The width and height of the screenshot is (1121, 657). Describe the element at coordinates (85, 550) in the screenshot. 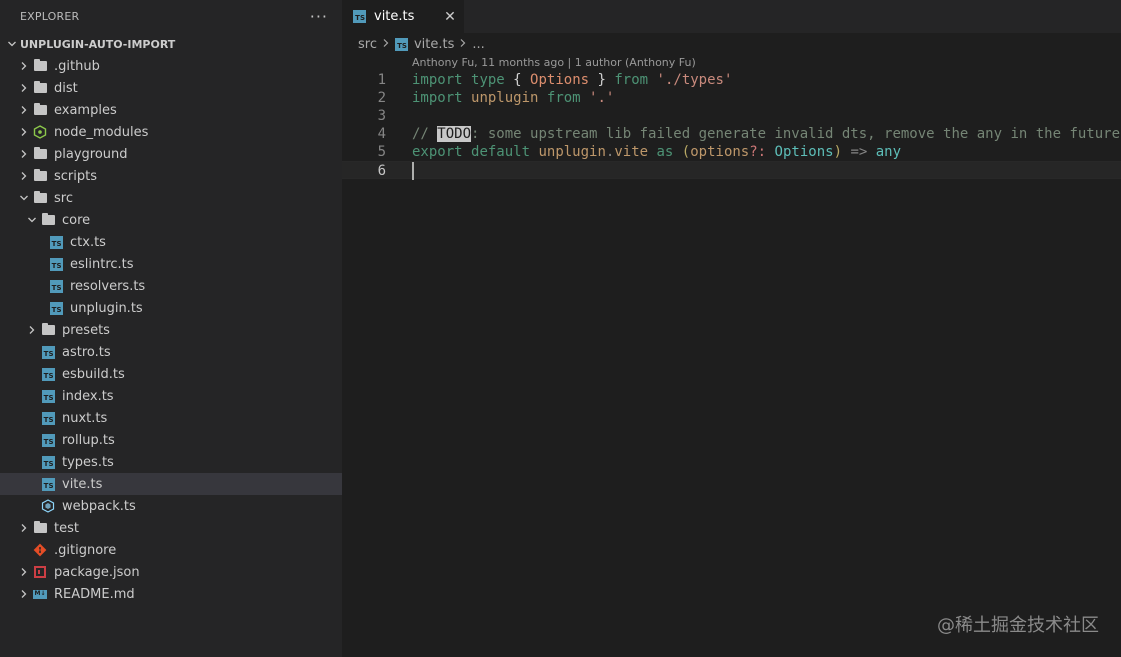

I see `tree-item-label: .gitignore` at that location.